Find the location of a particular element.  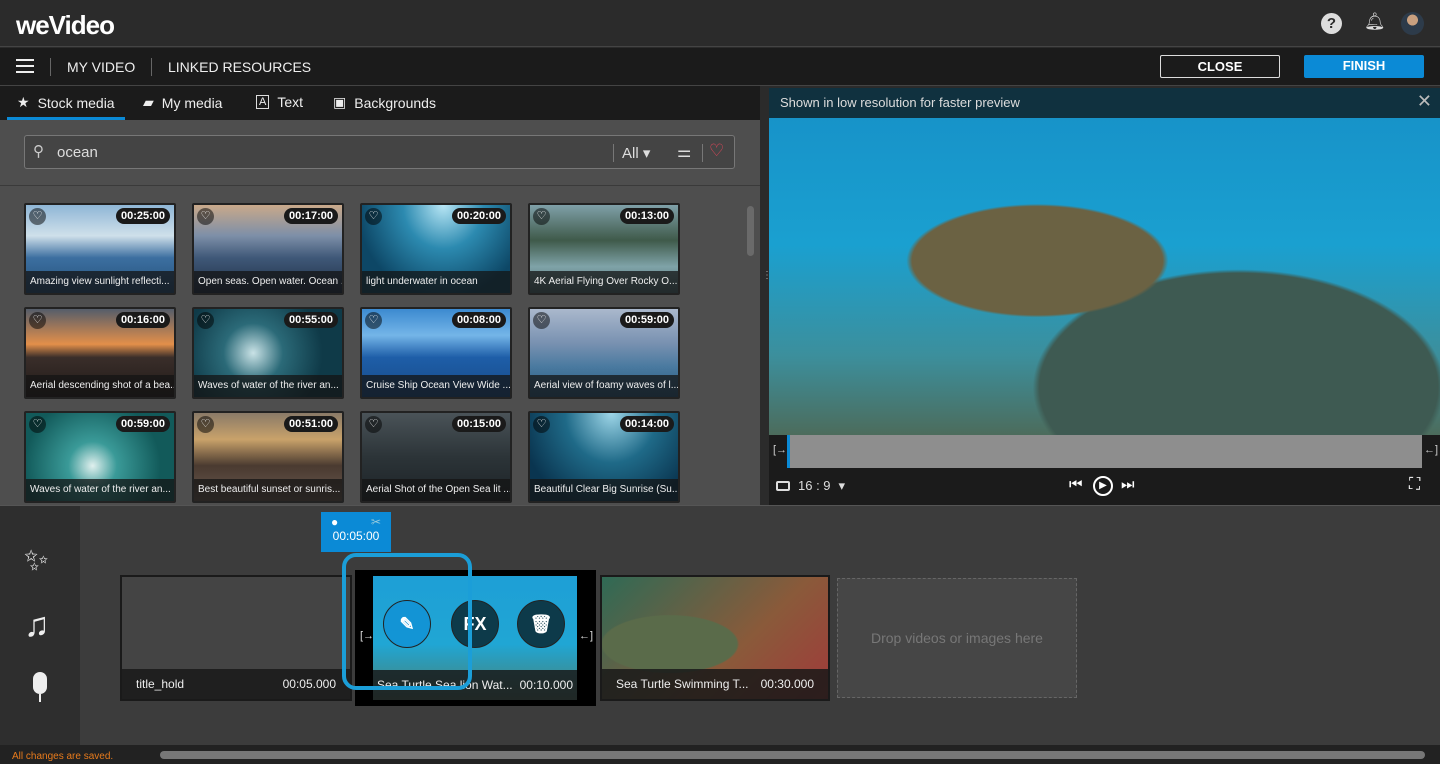

hamburger-menu-icon is located at coordinates (25, 66).